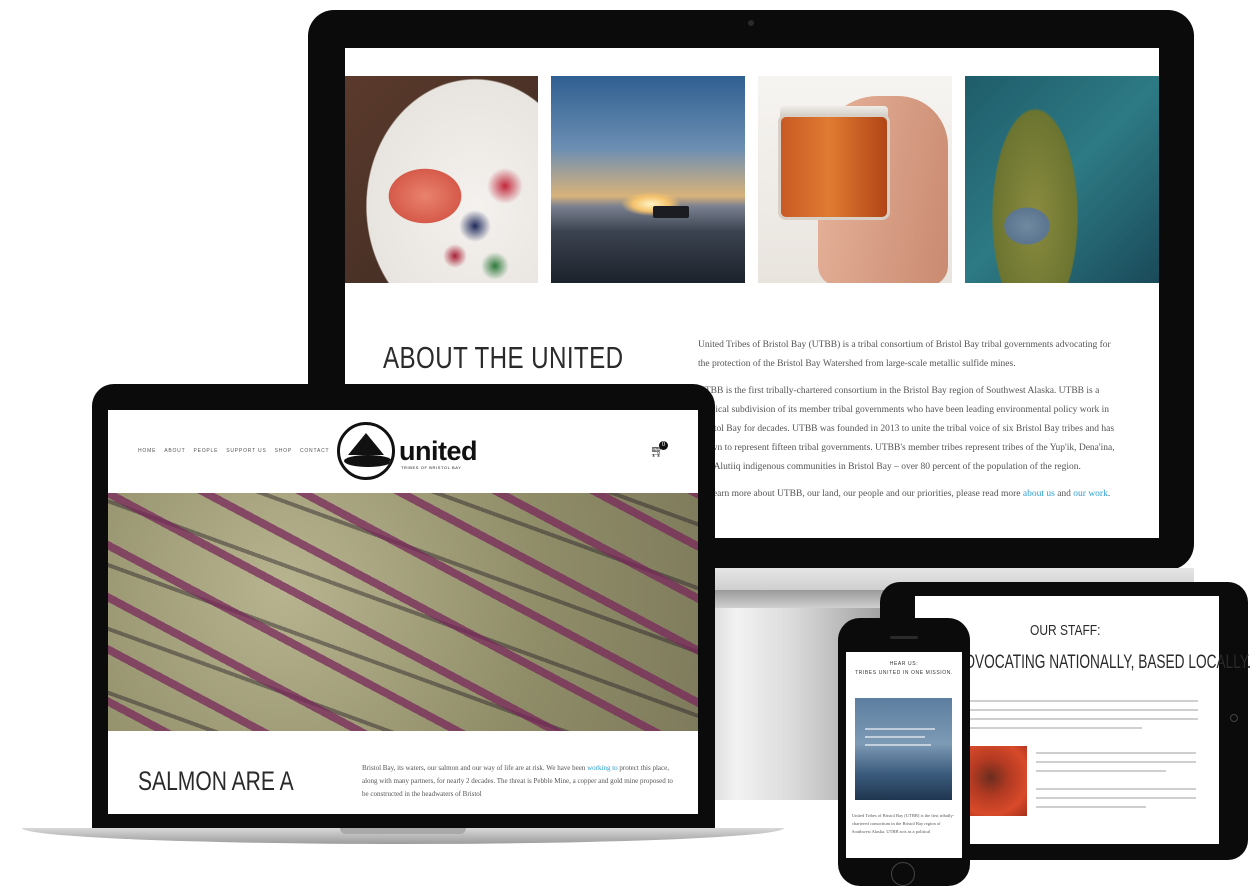 This screenshot has height=891, width=1257. I want to click on salmon-jar-image, so click(855, 179).